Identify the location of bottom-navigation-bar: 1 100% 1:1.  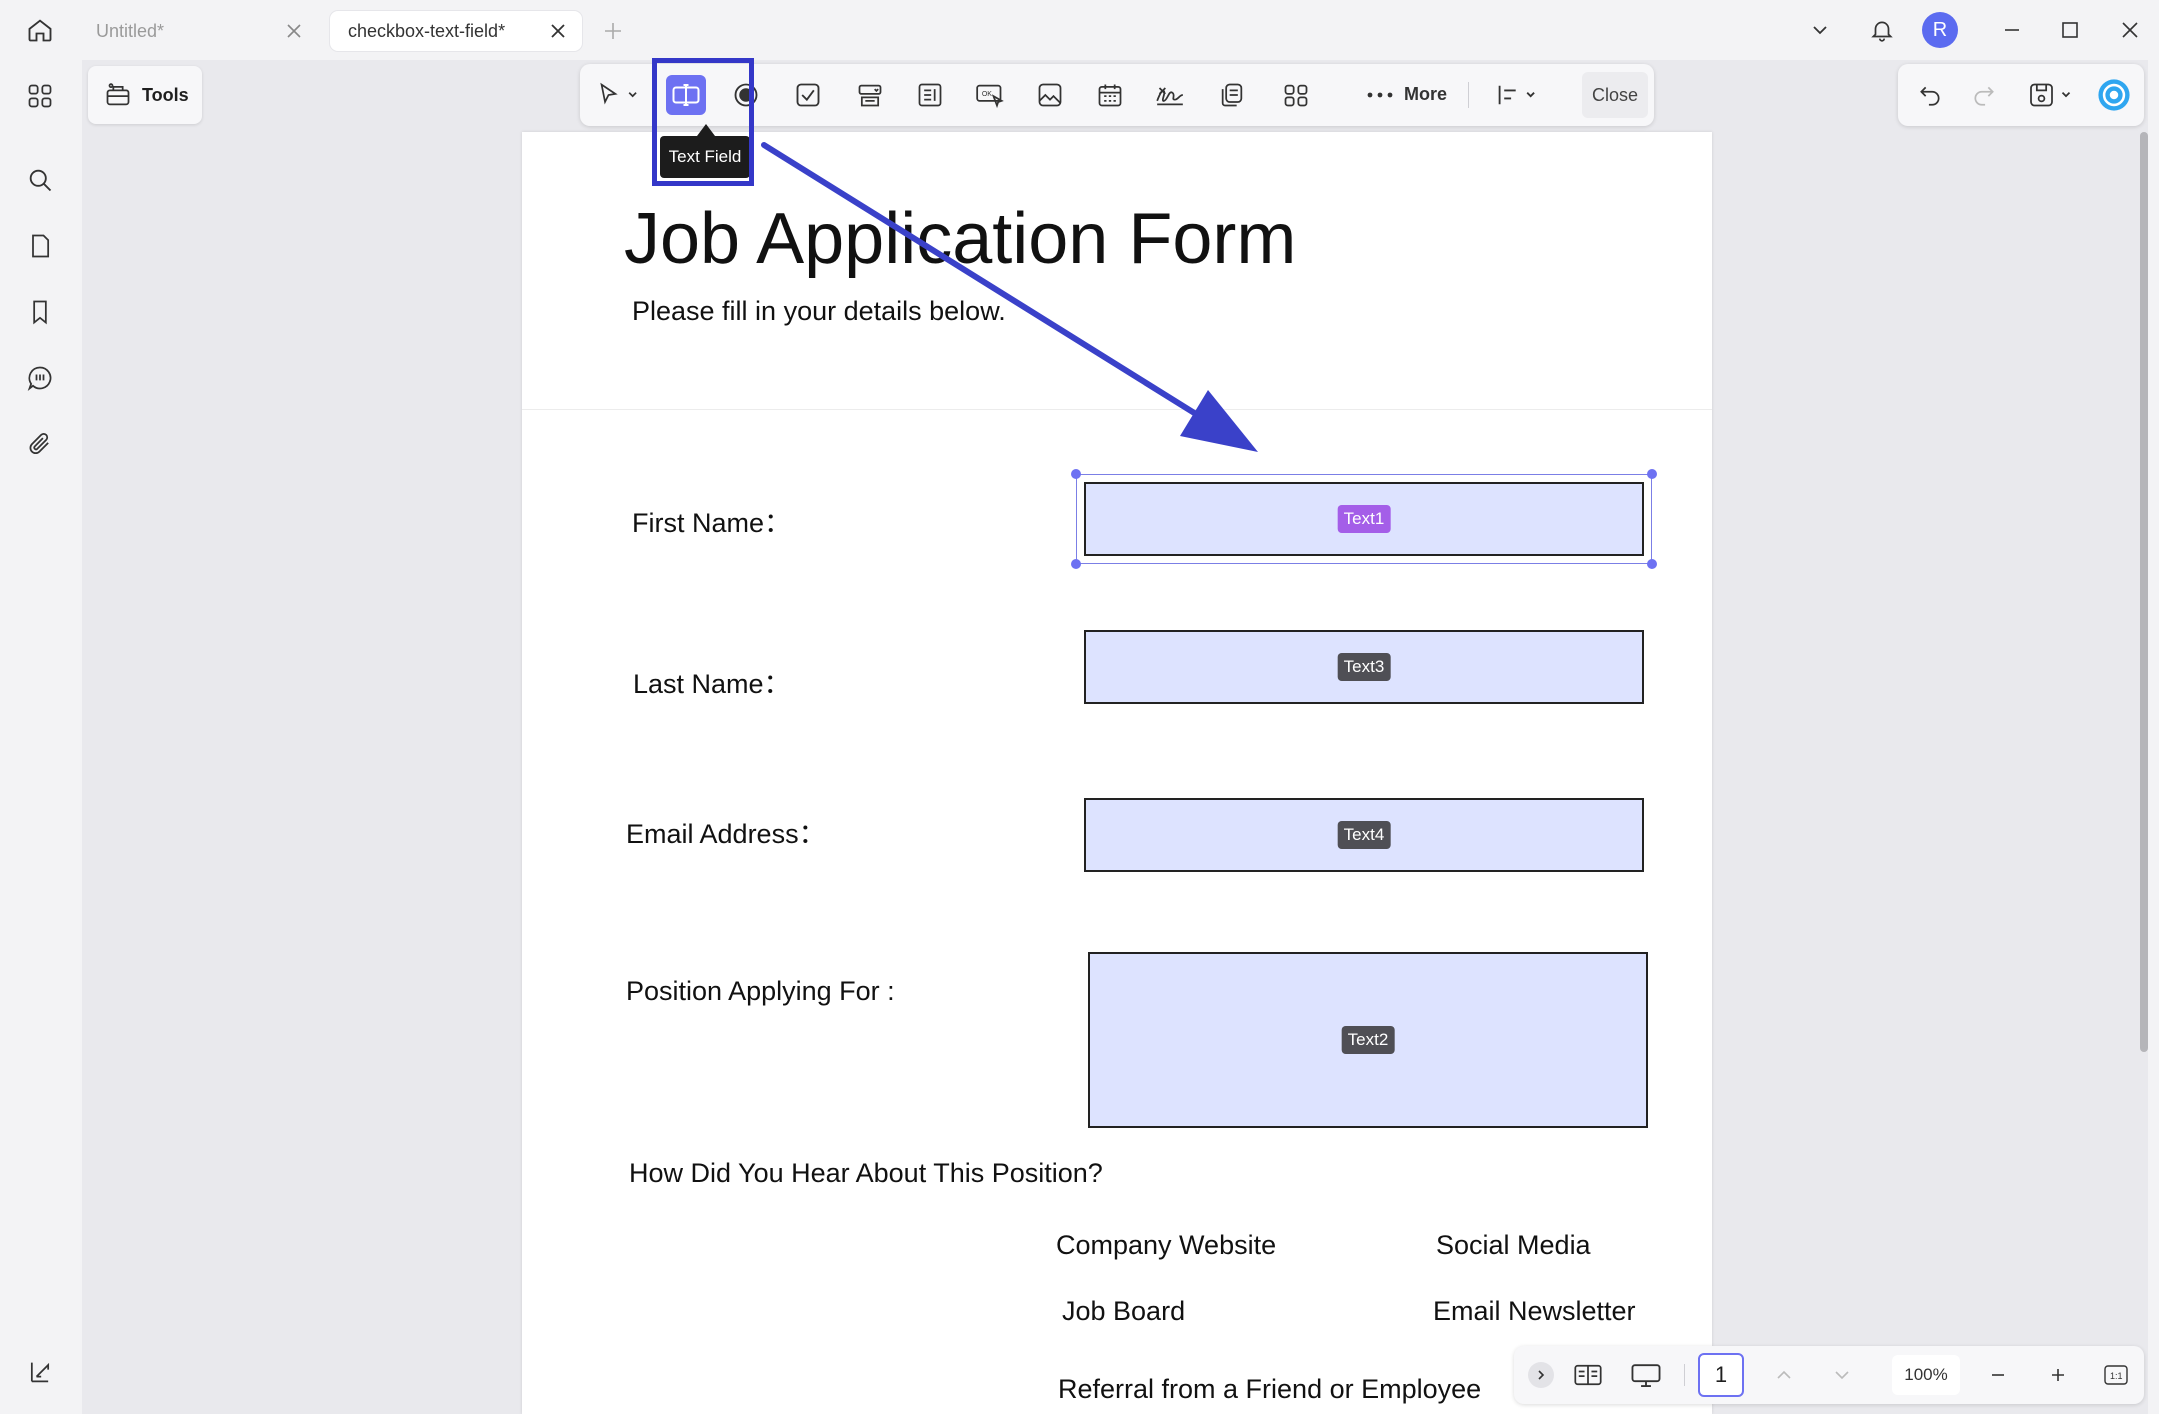
(1829, 1375).